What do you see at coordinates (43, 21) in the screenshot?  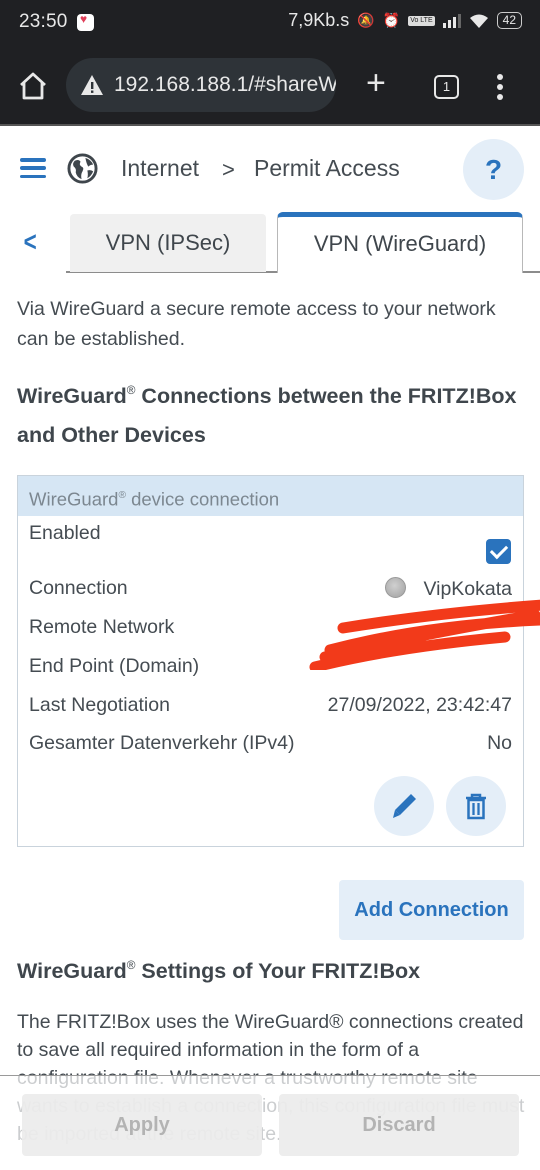 I see `status-time: 23:50` at bounding box center [43, 21].